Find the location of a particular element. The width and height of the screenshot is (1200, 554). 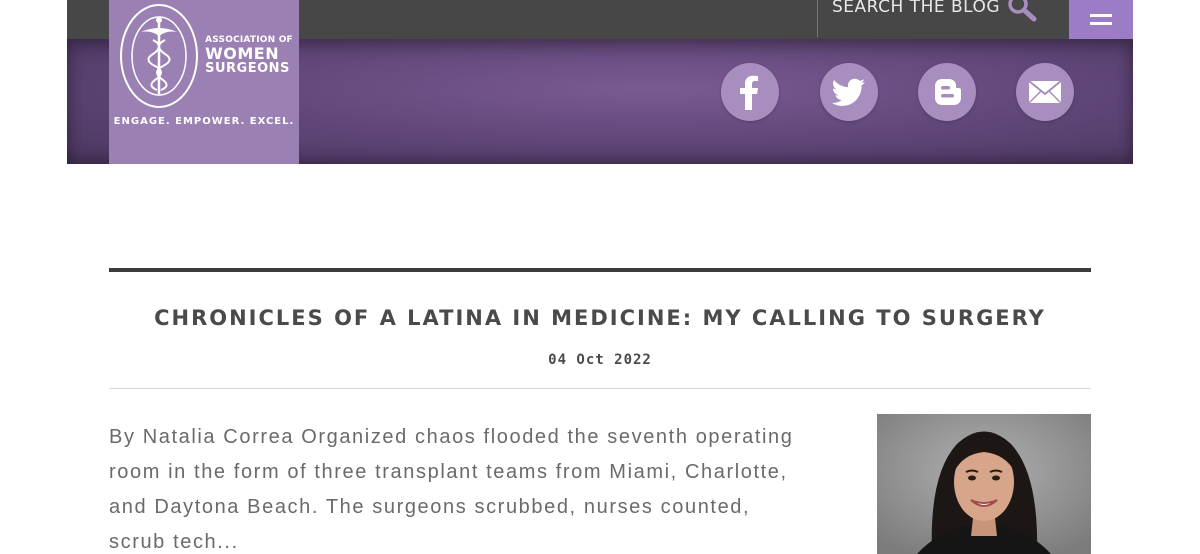

twitter-icon is located at coordinates (848, 92).